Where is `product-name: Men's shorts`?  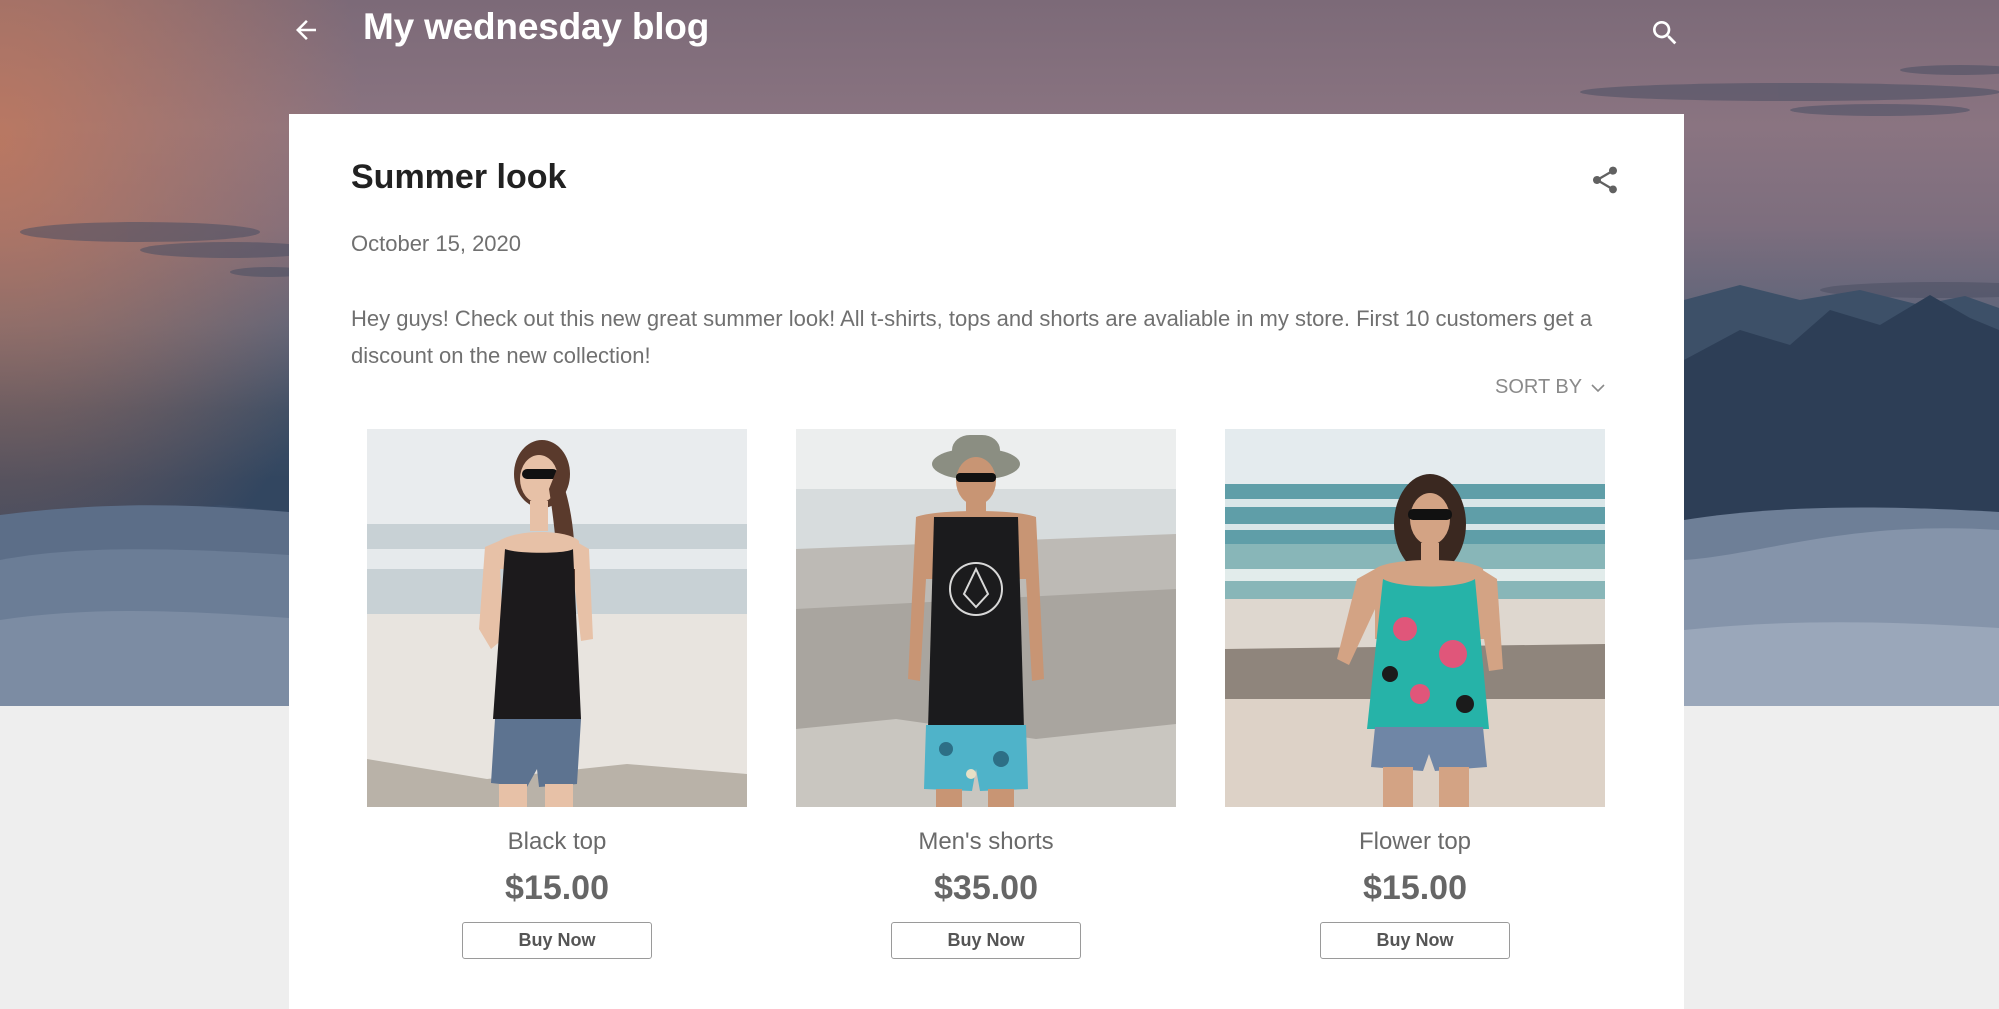 product-name: Men's shorts is located at coordinates (986, 841).